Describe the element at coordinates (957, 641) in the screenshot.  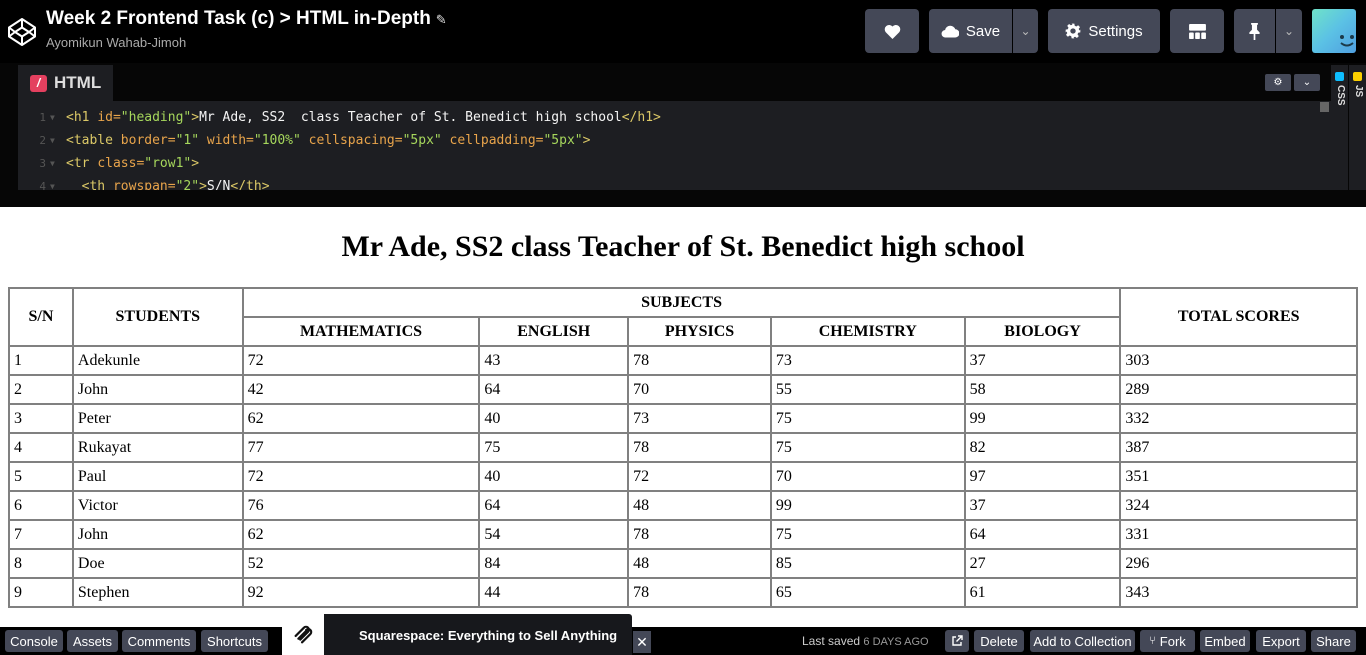
I see `open-external-button` at that location.